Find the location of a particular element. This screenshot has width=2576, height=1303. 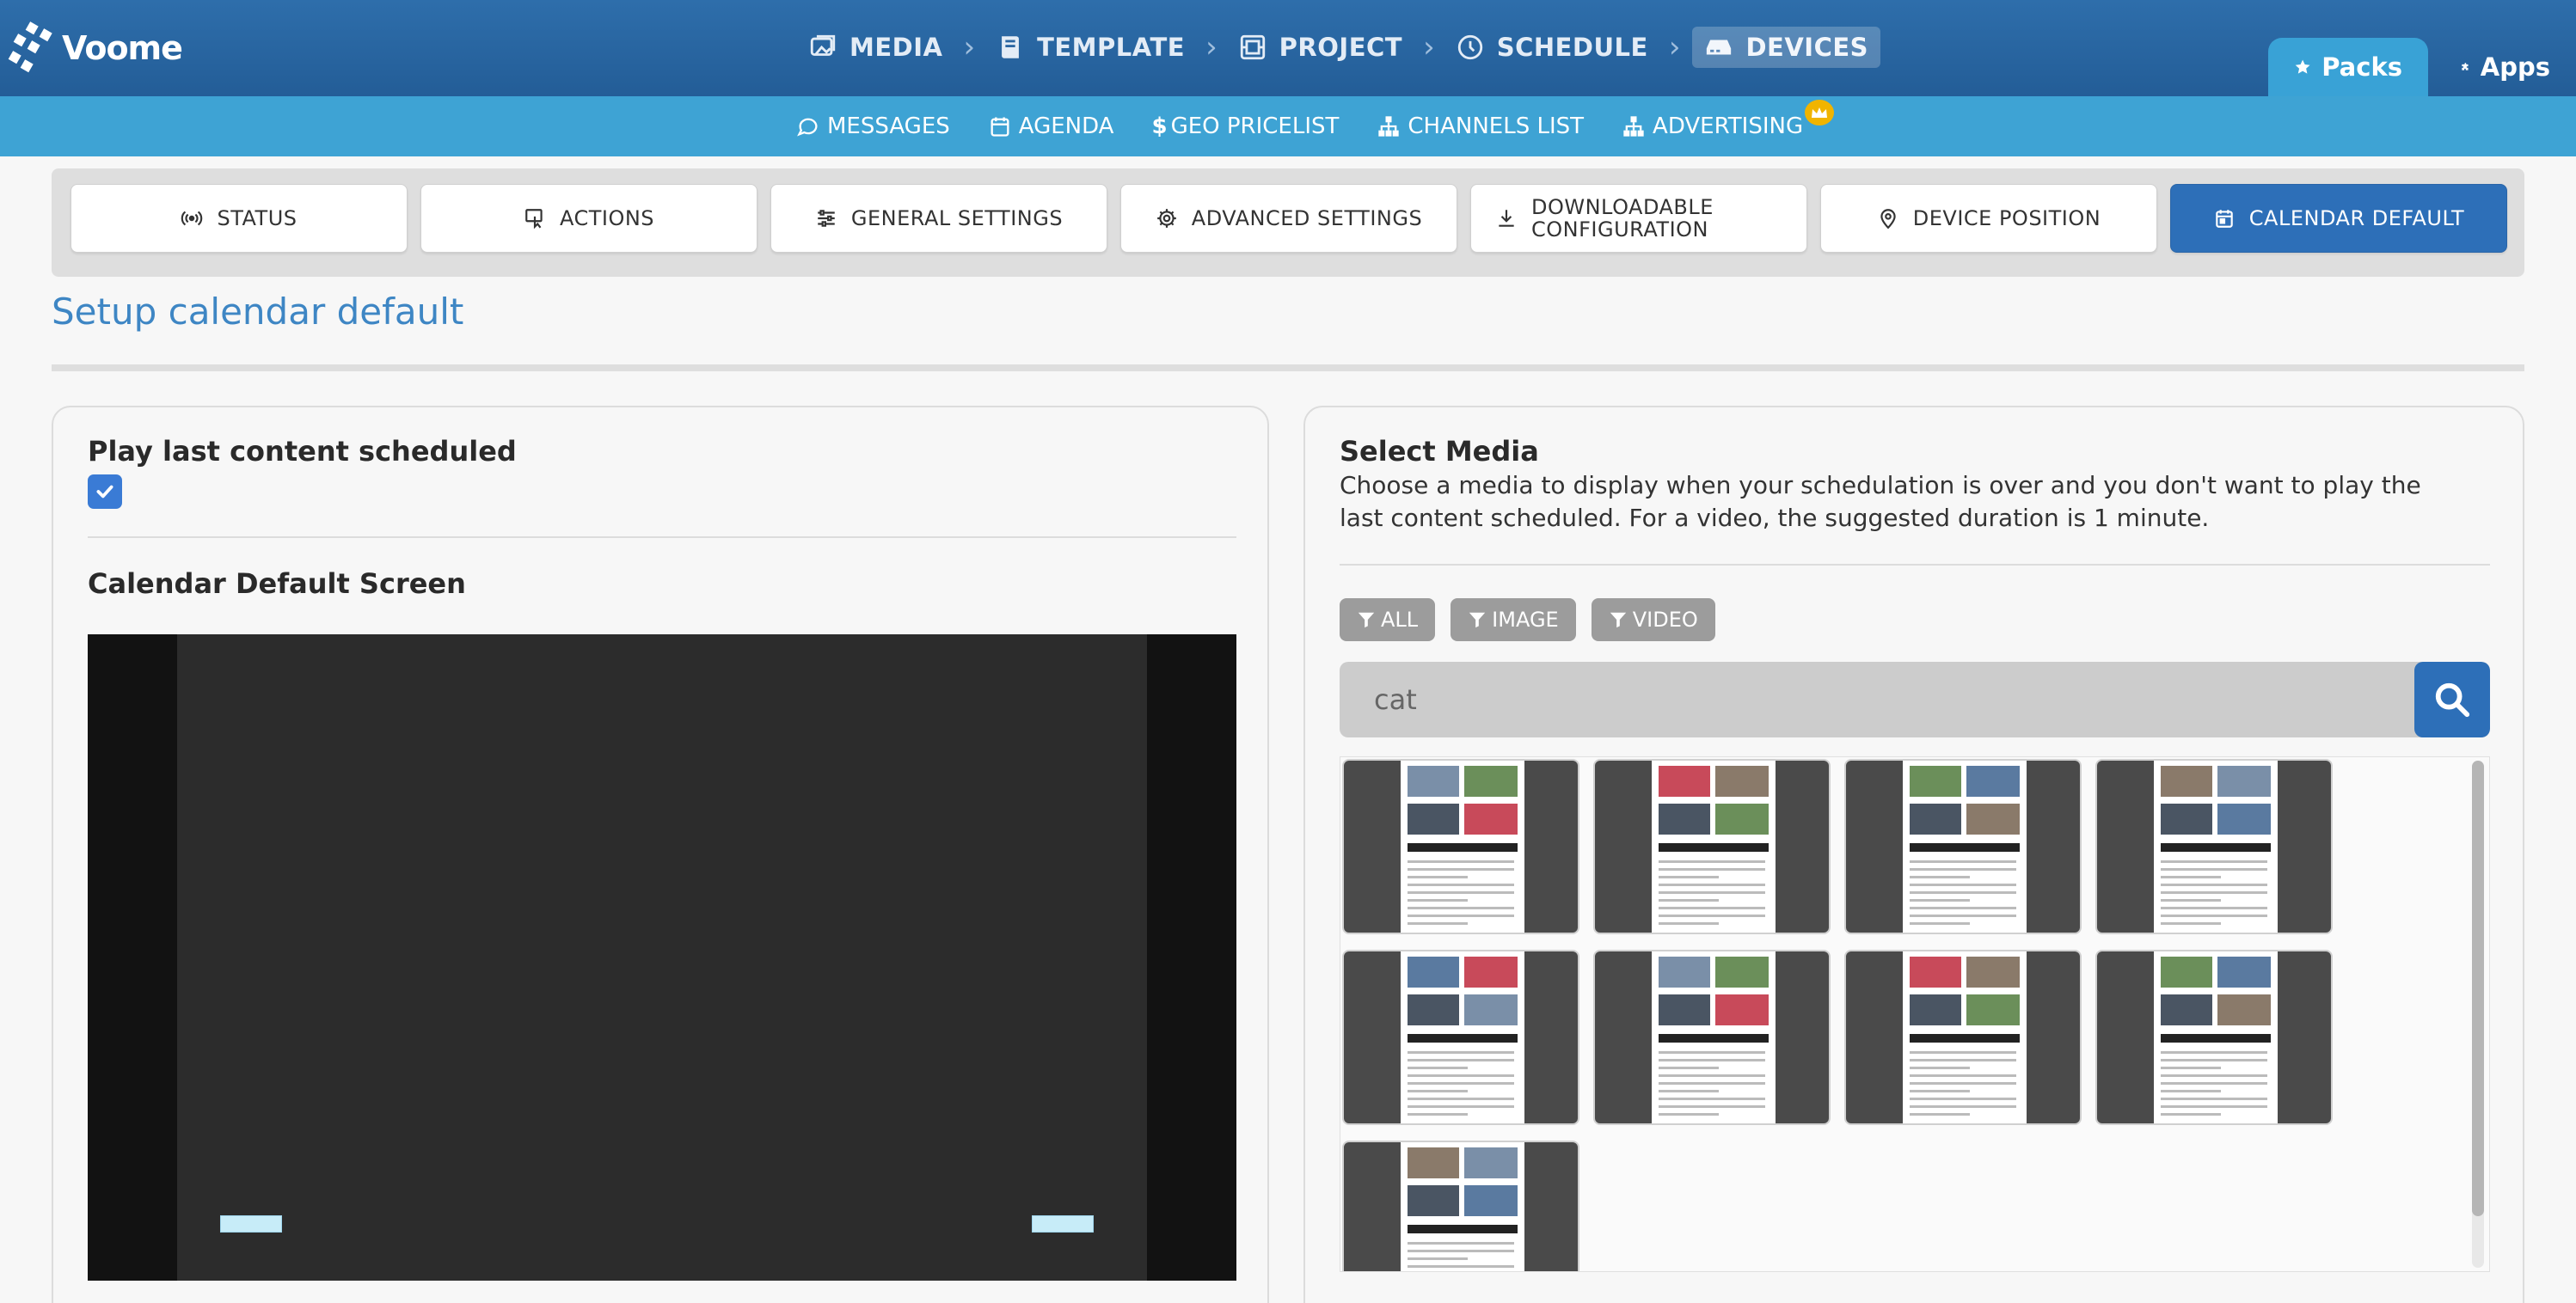

tab-packs: Packs is located at coordinates (2348, 67).